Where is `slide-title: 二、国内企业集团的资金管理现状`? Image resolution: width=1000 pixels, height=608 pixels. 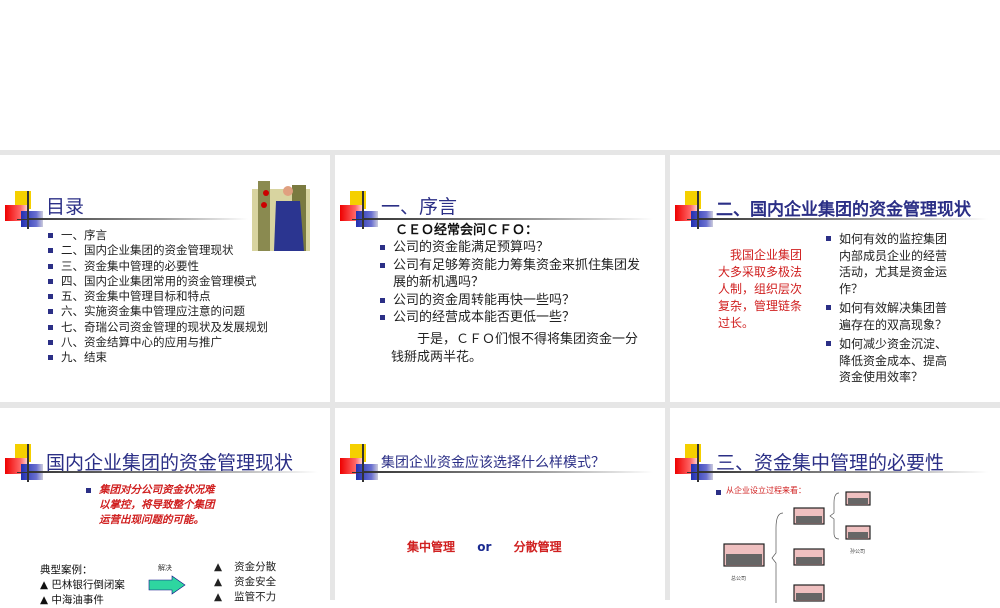 slide-title: 二、国内企业集团的资金管理现状 is located at coordinates (843, 210).